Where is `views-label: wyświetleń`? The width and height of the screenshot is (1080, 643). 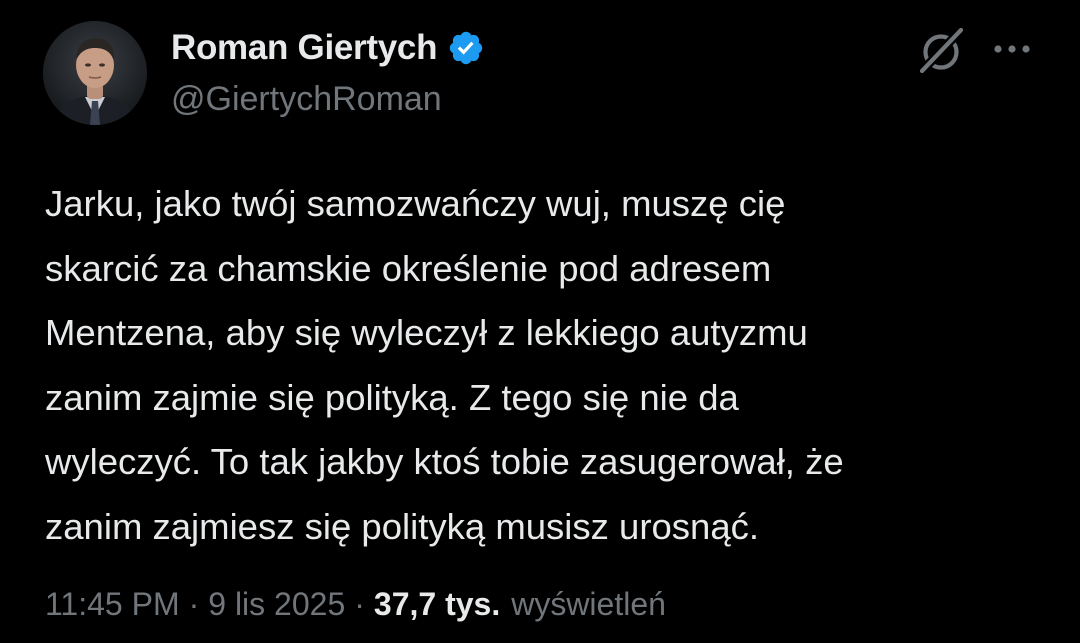 views-label: wyświetleń is located at coordinates (588, 604).